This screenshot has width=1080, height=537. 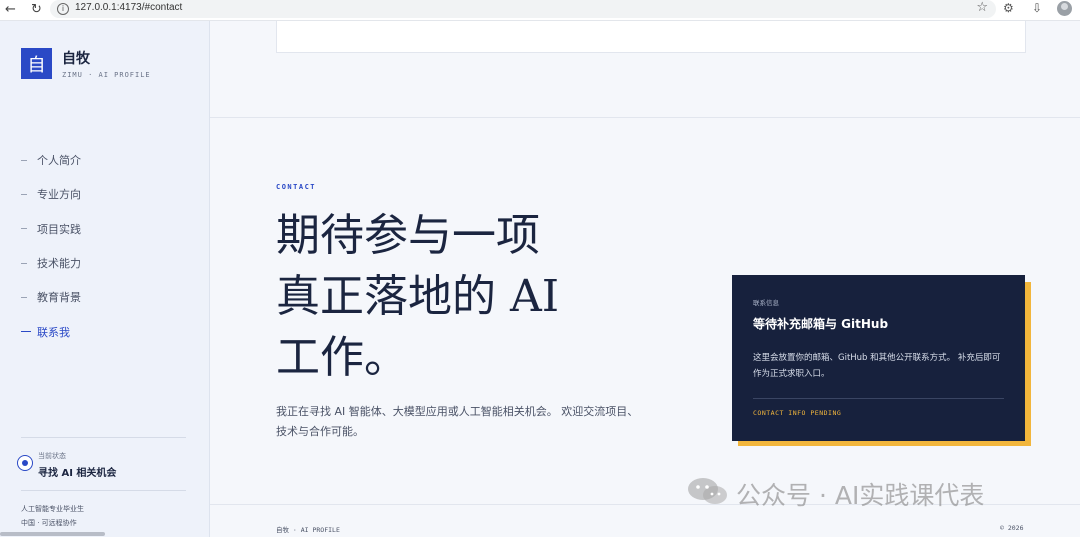 I want to click on downloads-icon: ⇩, so click(x=1037, y=8).